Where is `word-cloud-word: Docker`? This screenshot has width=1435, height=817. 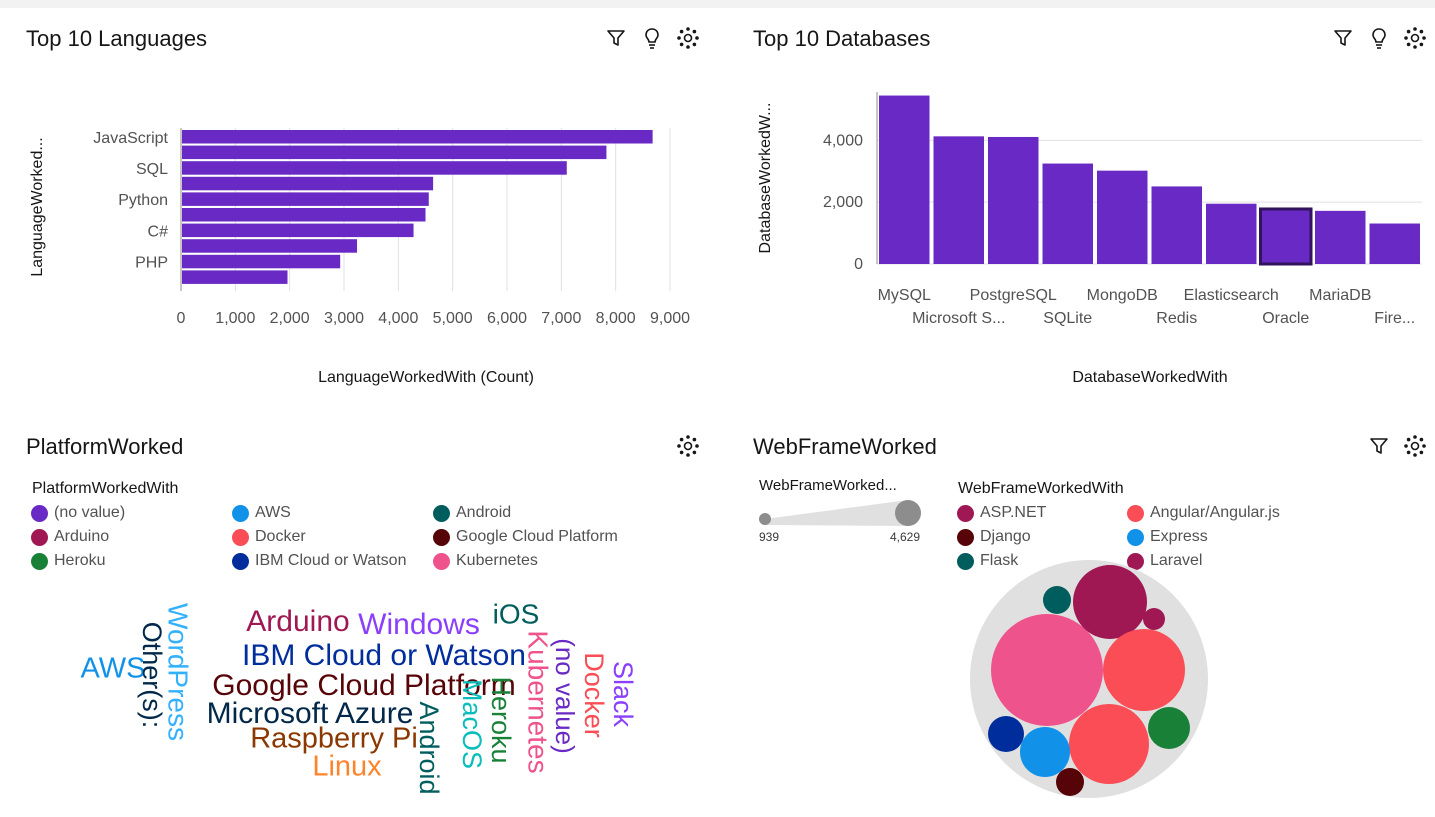
word-cloud-word: Docker is located at coordinates (594, 695).